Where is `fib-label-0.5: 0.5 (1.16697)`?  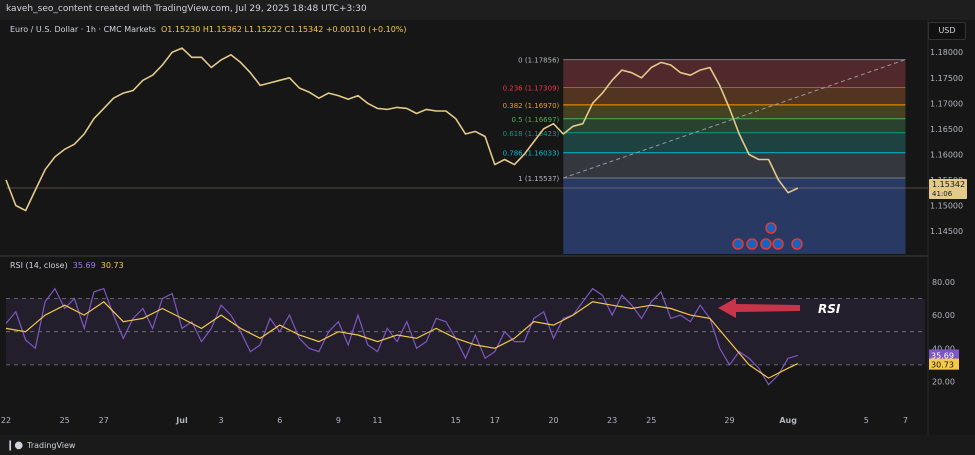 fib-label-0.5: 0.5 (1.16697) is located at coordinates (535, 120).